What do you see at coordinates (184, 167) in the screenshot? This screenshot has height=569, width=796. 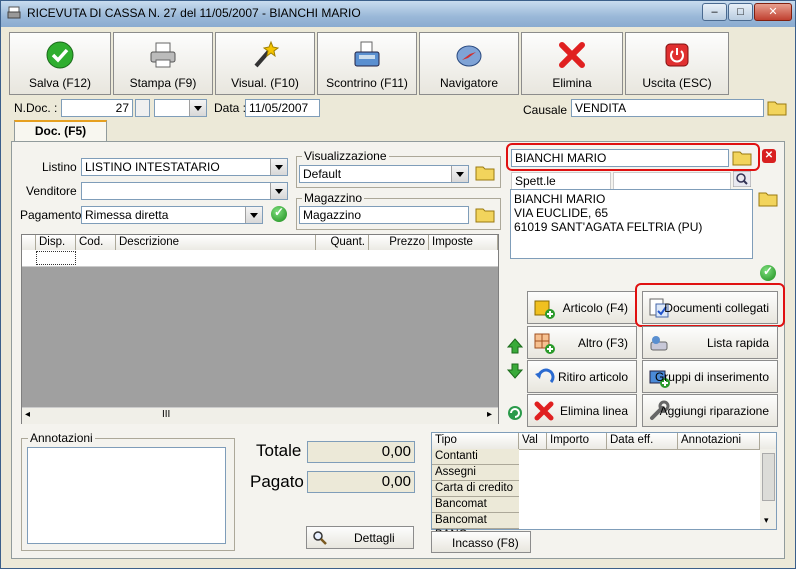 I see `listino-combo: LISTINO INTESTATARIO` at bounding box center [184, 167].